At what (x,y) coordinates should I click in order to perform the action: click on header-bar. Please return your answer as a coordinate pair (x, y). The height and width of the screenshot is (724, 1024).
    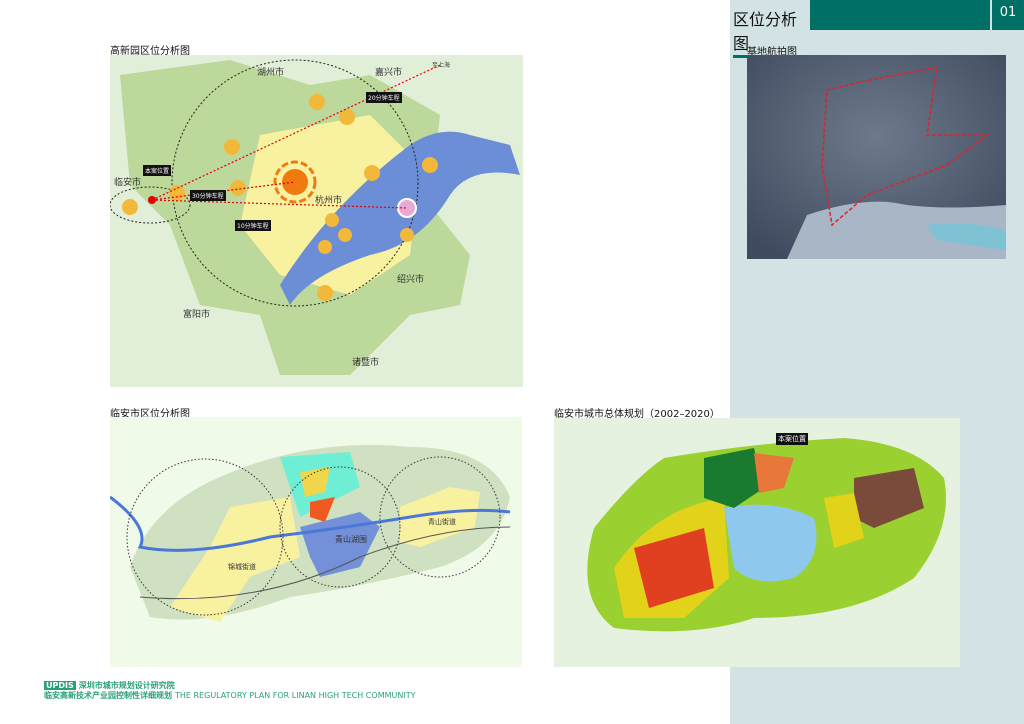
    Looking at the image, I should click on (900, 15).